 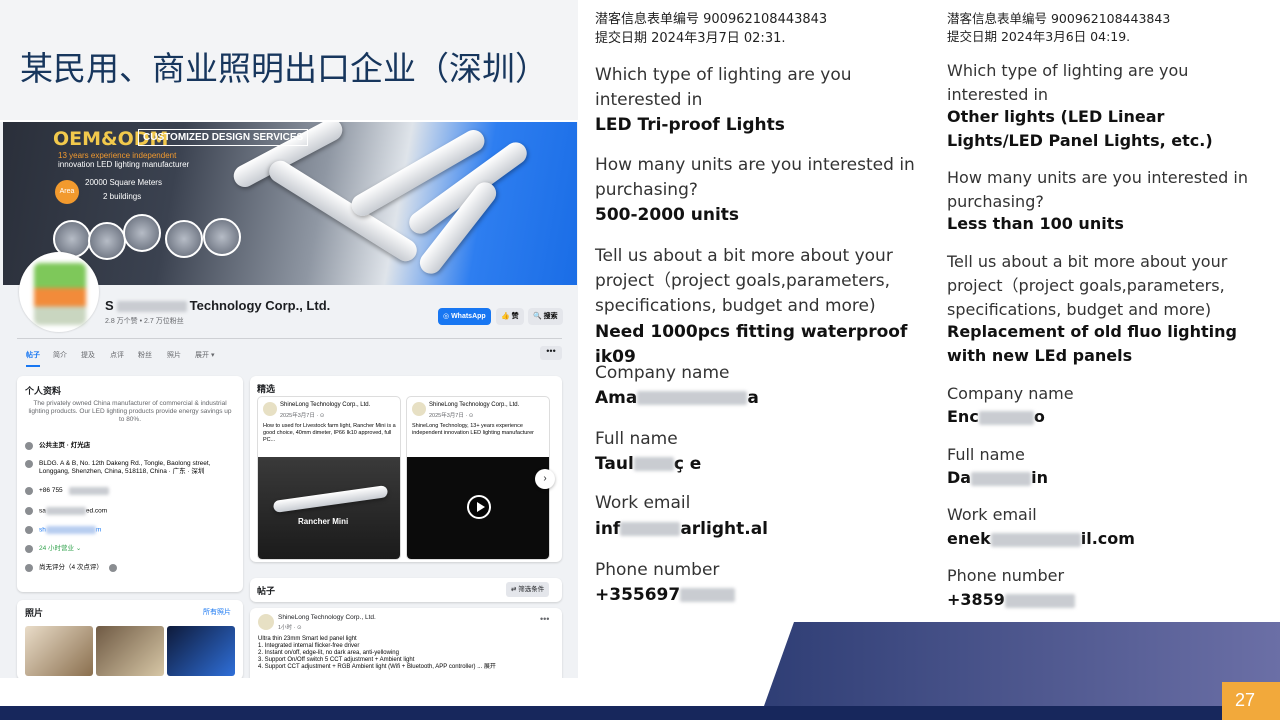 What do you see at coordinates (677, 398) in the screenshot?
I see `answer-company: Ama a` at bounding box center [677, 398].